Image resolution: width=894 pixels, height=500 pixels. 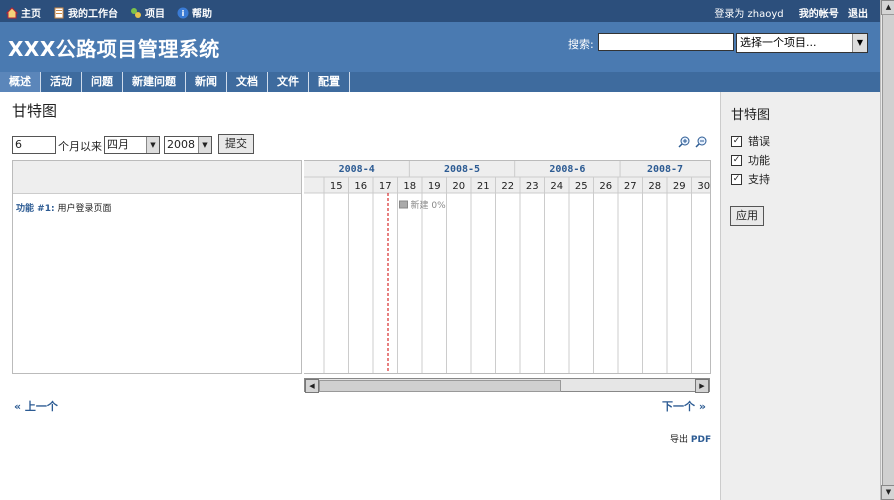 What do you see at coordinates (206, 82) in the screenshot?
I see `tab-4: 新闻` at bounding box center [206, 82].